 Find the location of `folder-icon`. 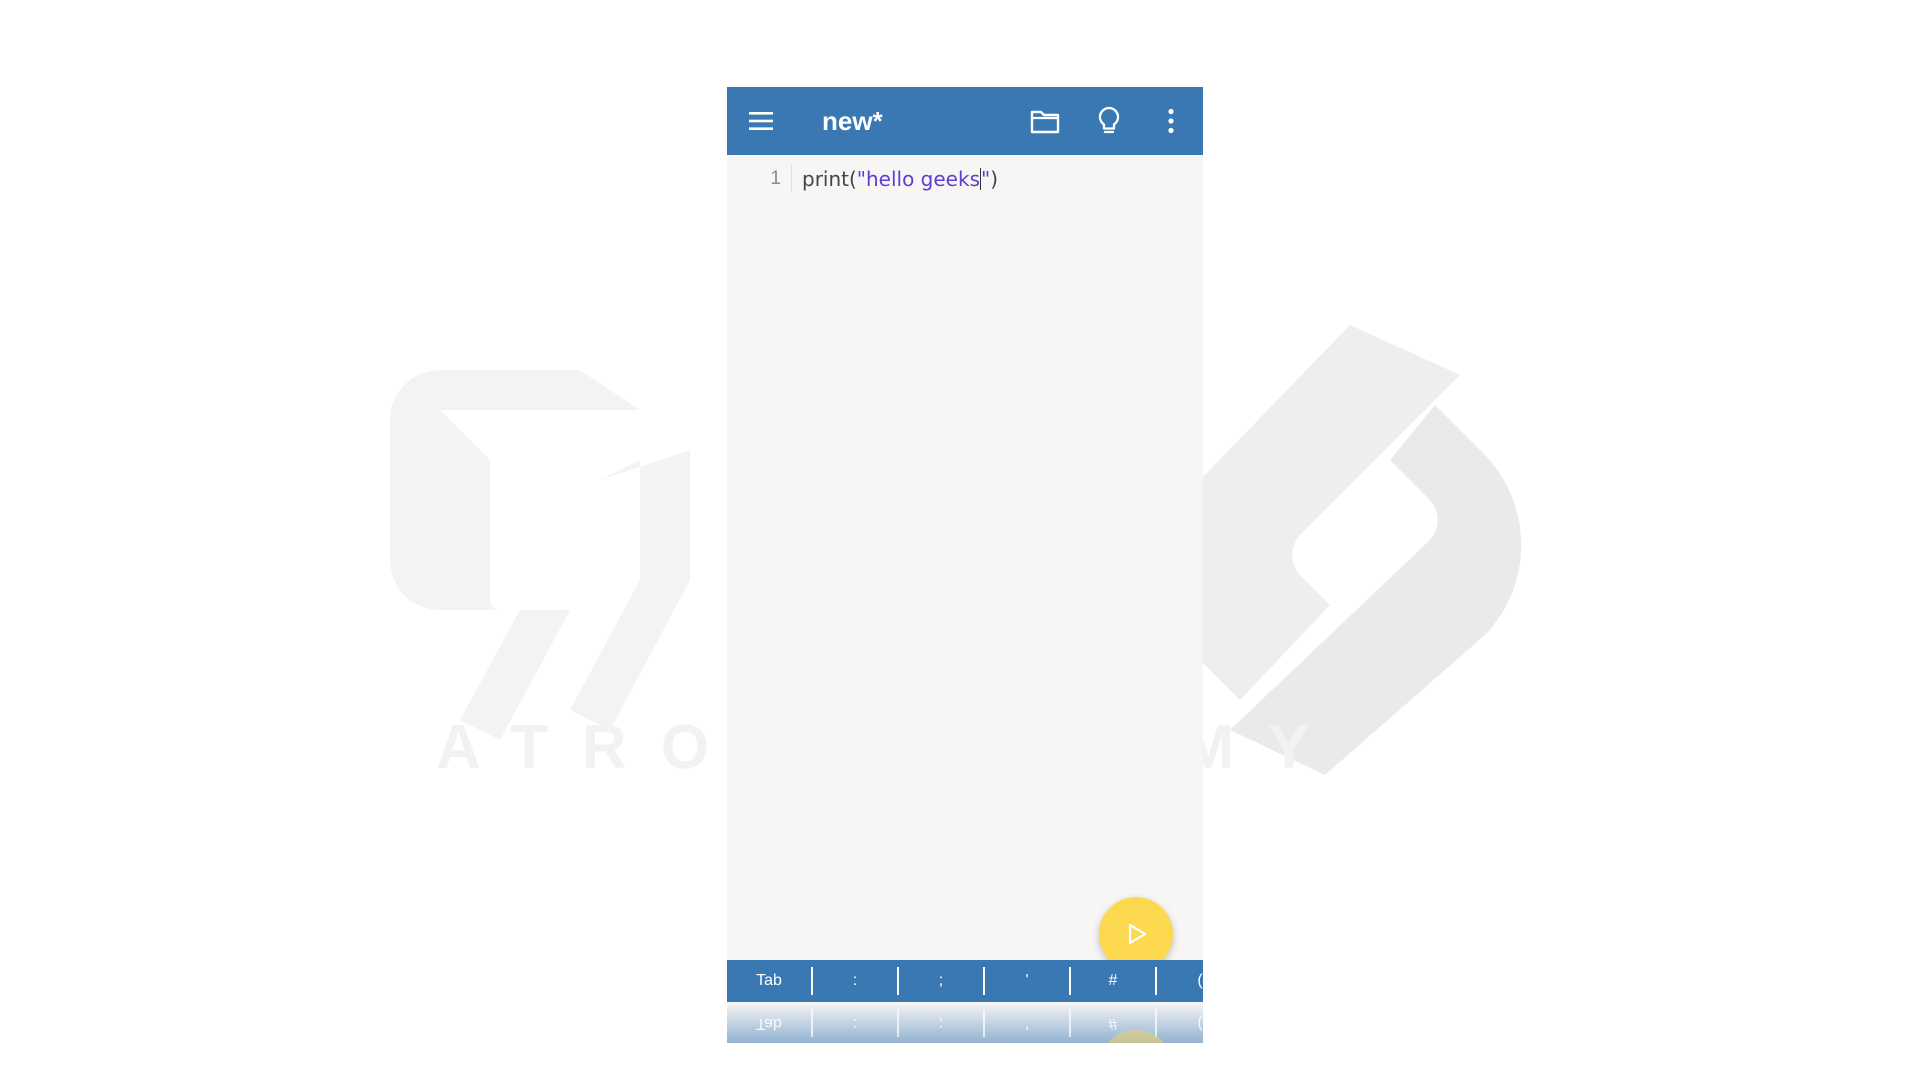

folder-icon is located at coordinates (1045, 122).